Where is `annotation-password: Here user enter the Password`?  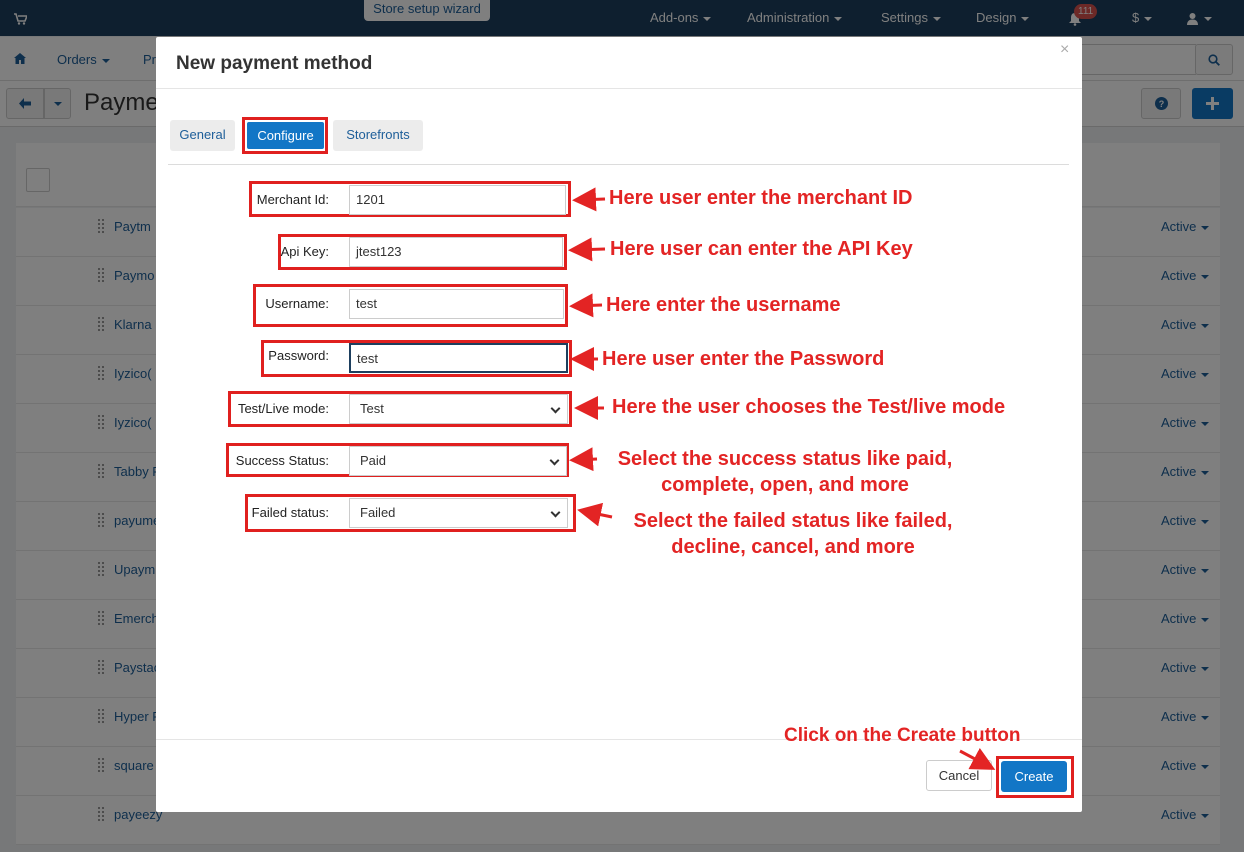 annotation-password: Here user enter the Password is located at coordinates (743, 359).